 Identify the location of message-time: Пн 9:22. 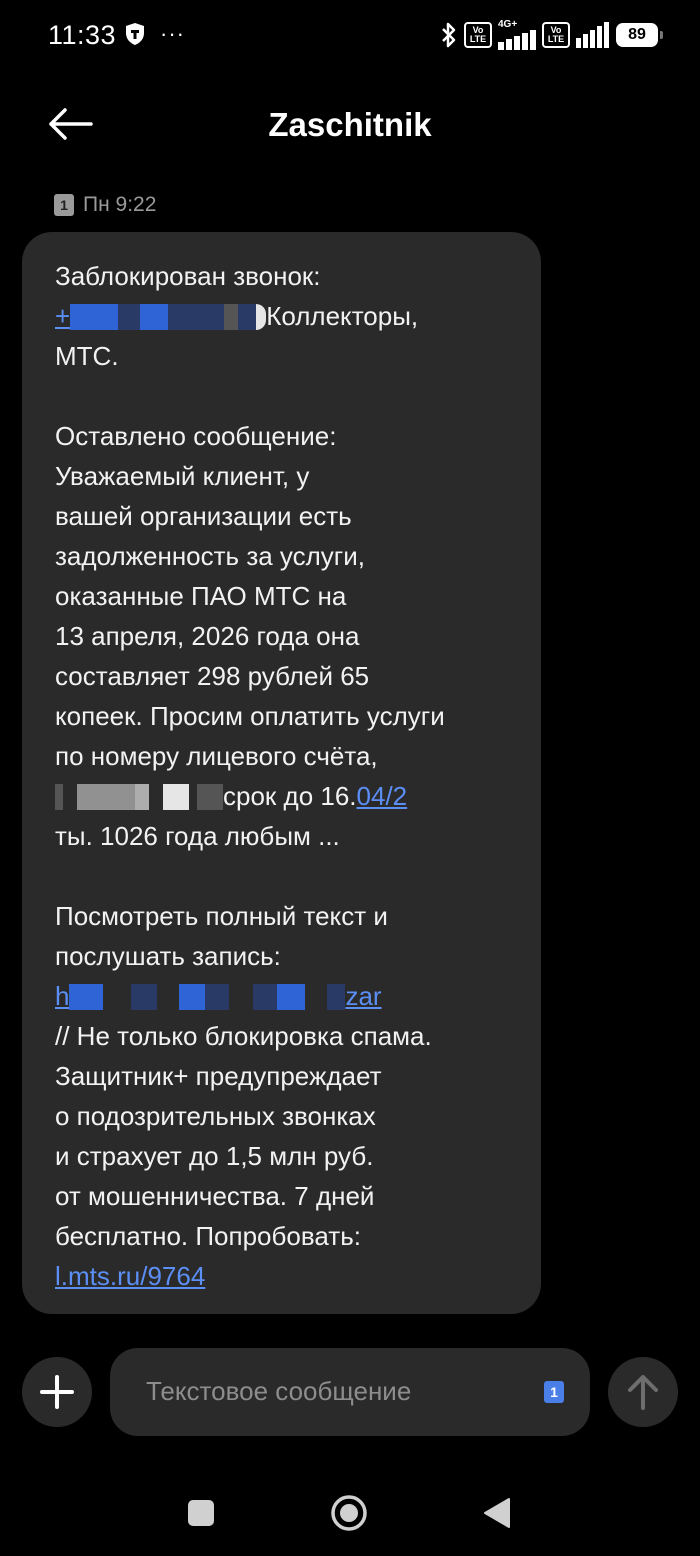
(120, 204).